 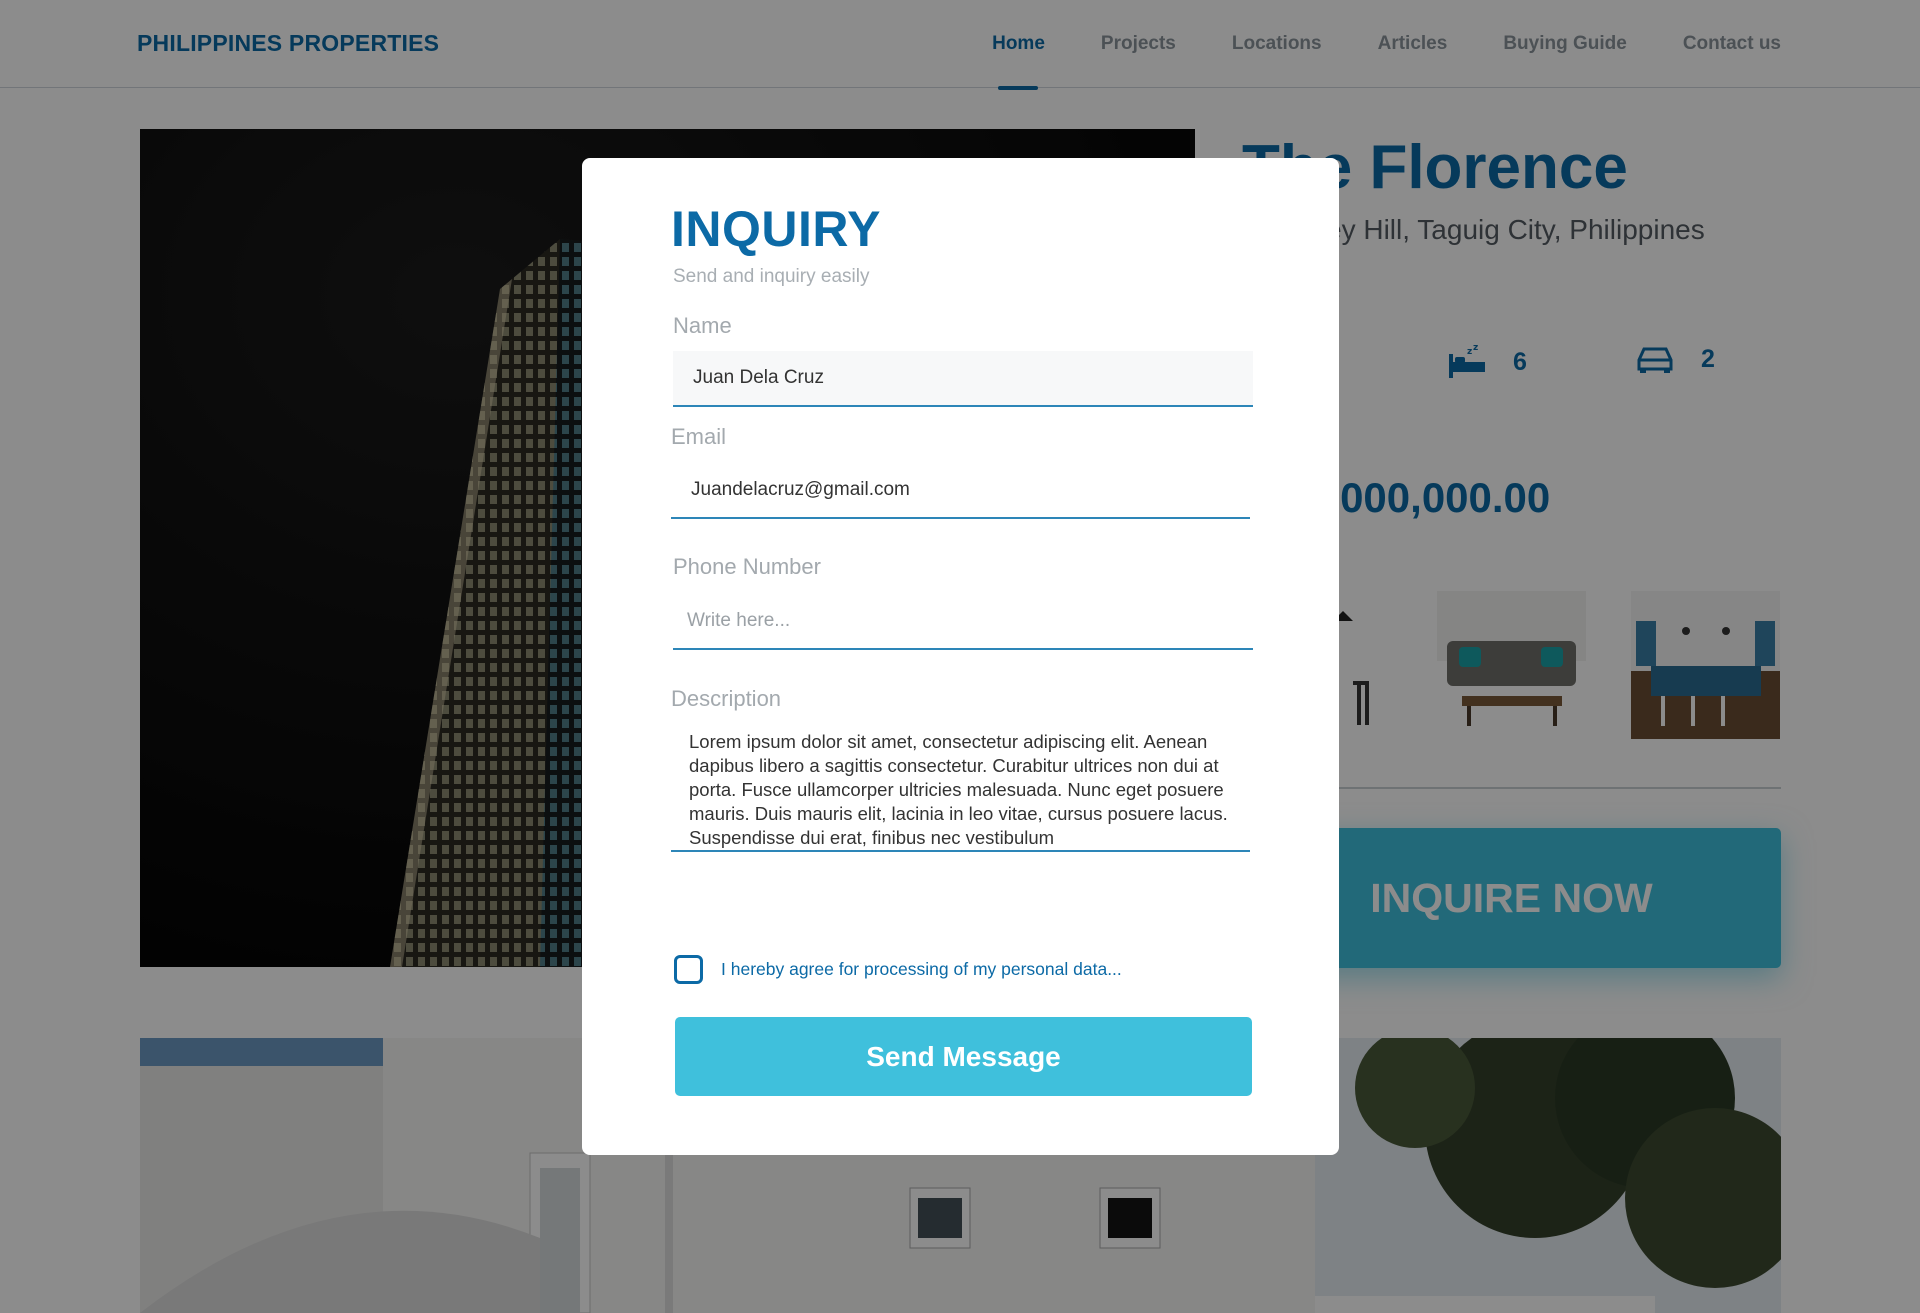 What do you see at coordinates (963, 622) in the screenshot?
I see `phone-field` at bounding box center [963, 622].